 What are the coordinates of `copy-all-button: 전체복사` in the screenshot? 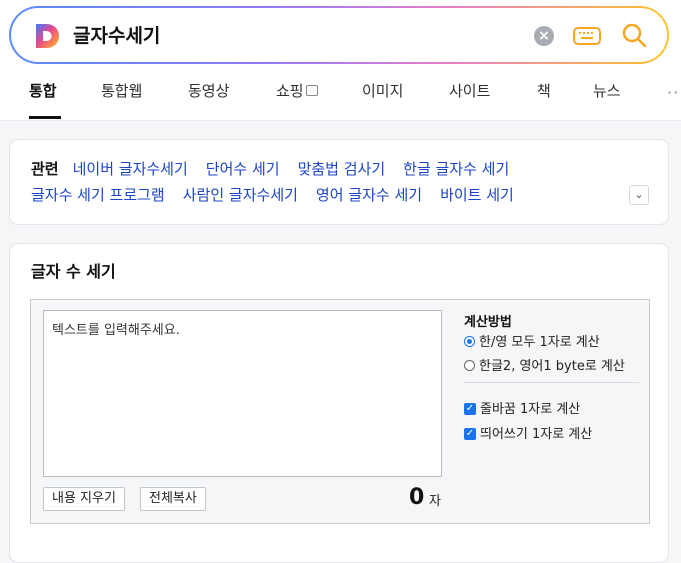 It's located at (173, 499).